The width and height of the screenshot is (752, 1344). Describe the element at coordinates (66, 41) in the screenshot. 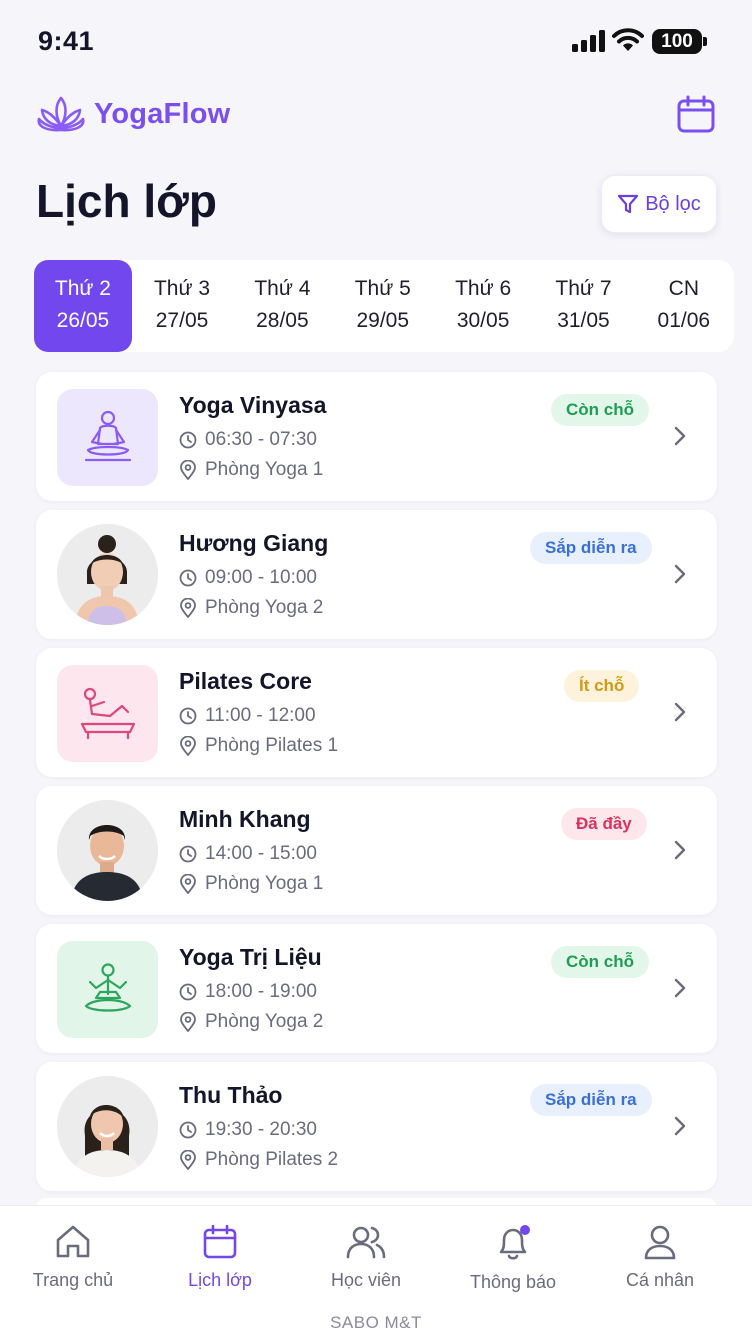

I see `status-time: 9:41` at that location.